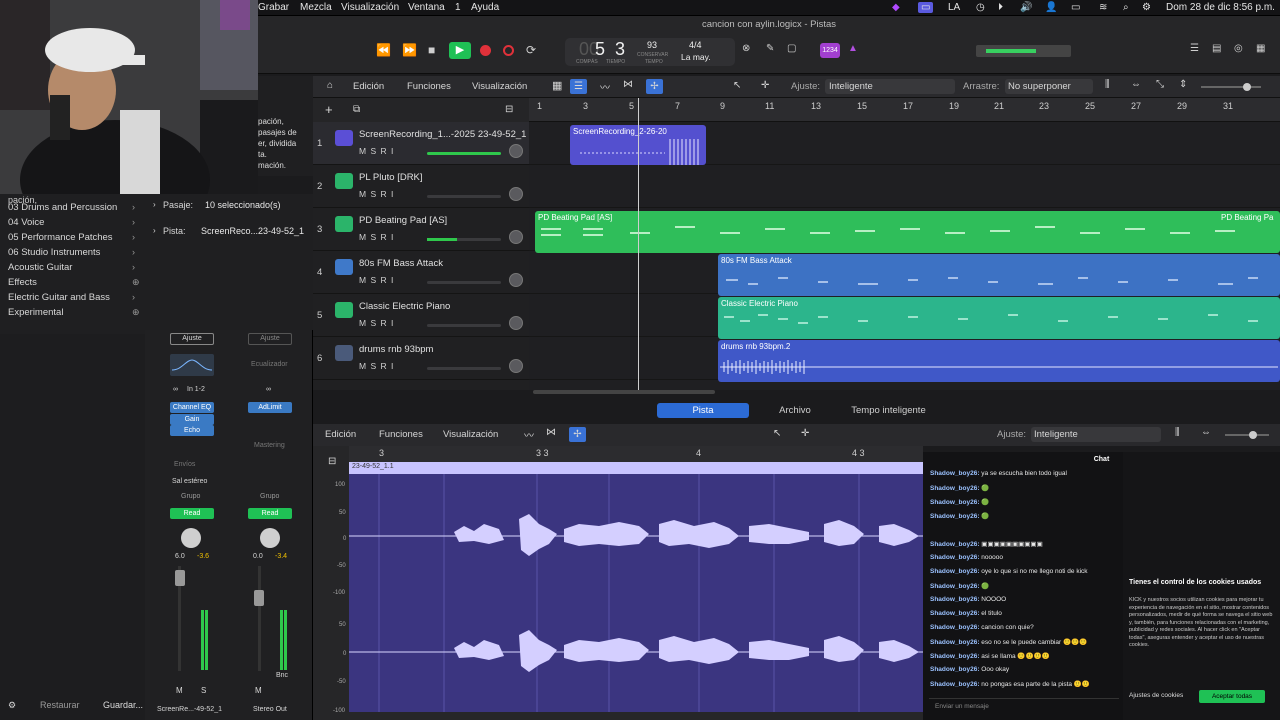  I want to click on tab-file: Archivo, so click(795, 410).